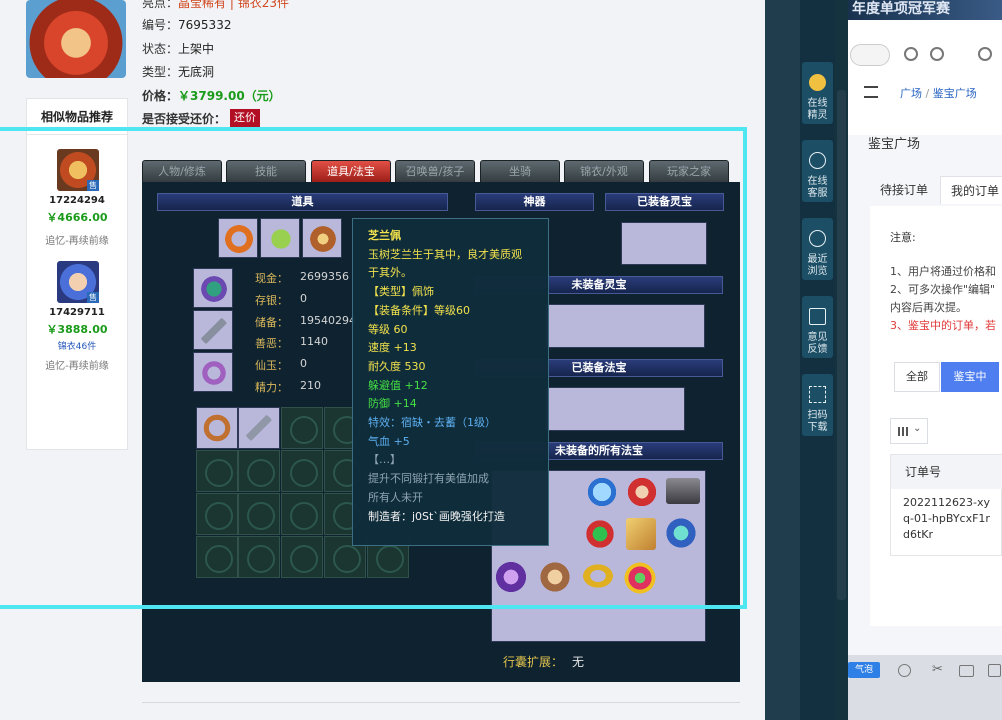  Describe the element at coordinates (351, 171) in the screenshot. I see `tab-items: 道具/法宝` at that location.